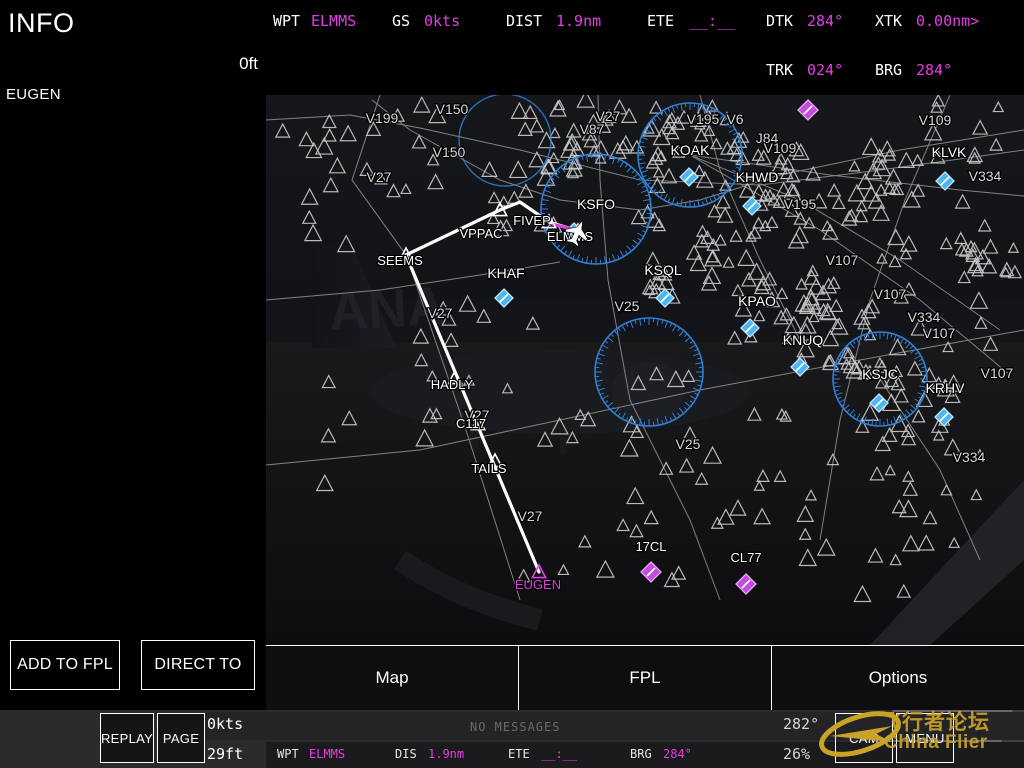 The width and height of the screenshot is (1024, 768). Describe the element at coordinates (538, 584) in the screenshot. I see `svg-text: EUGEN` at that location.